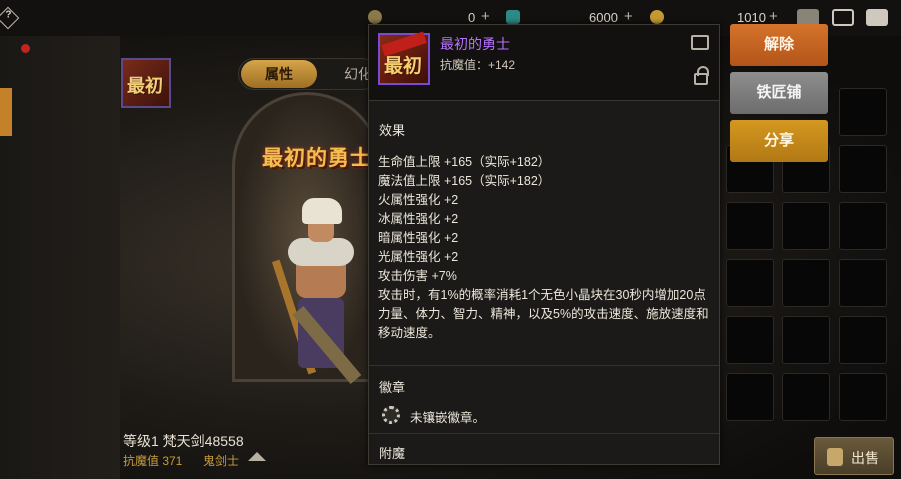 This screenshot has width=901, height=479. I want to click on share-button: 分享, so click(779, 141).